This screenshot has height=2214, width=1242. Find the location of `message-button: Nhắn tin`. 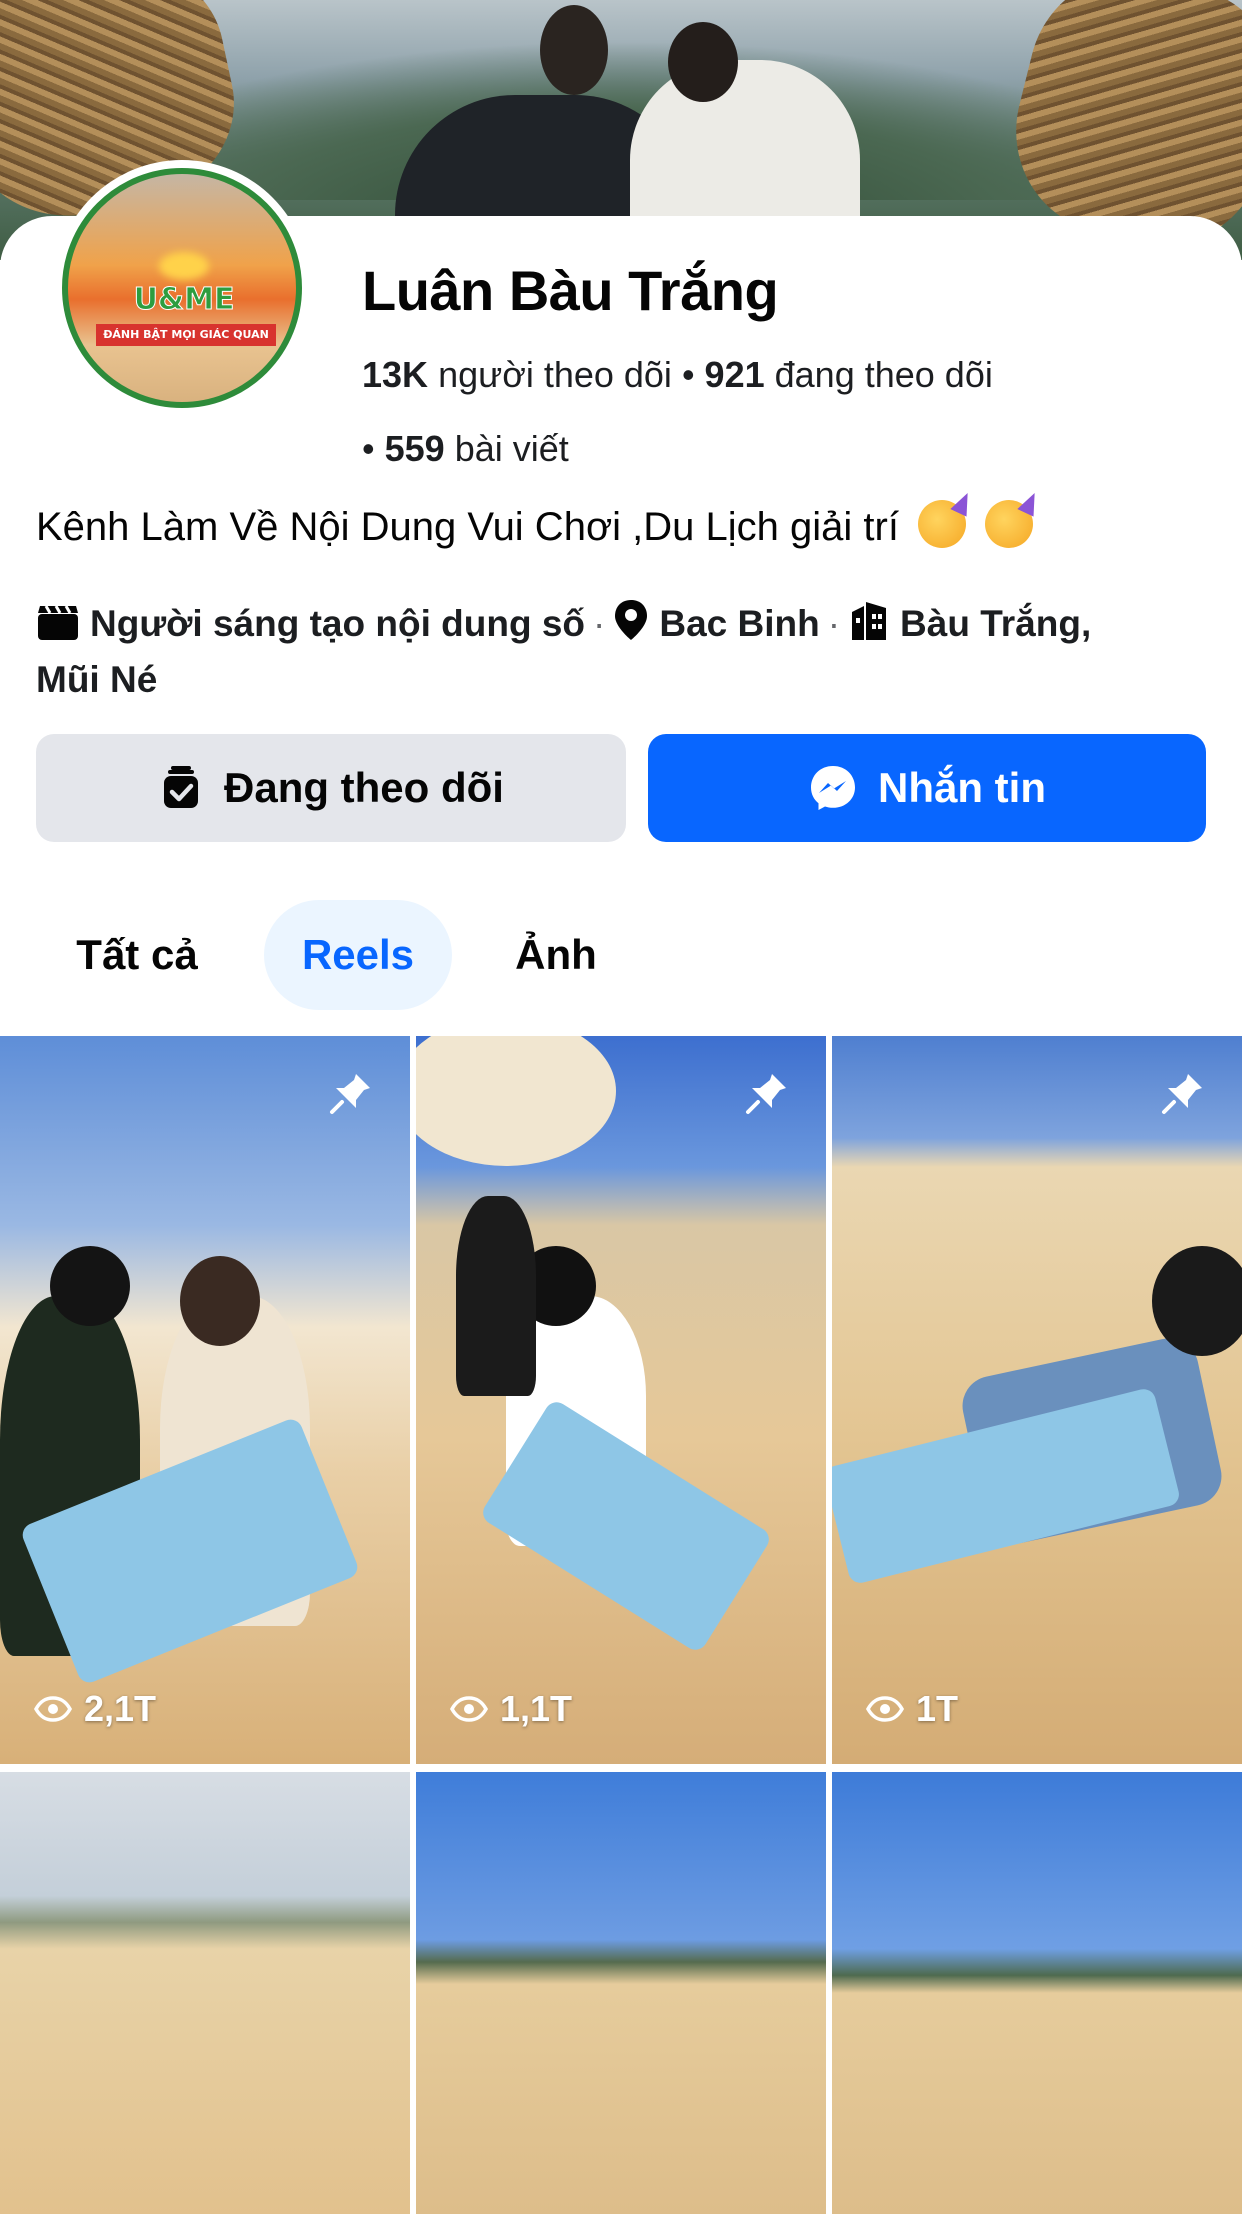

message-button: Nhắn tin is located at coordinates (927, 788).